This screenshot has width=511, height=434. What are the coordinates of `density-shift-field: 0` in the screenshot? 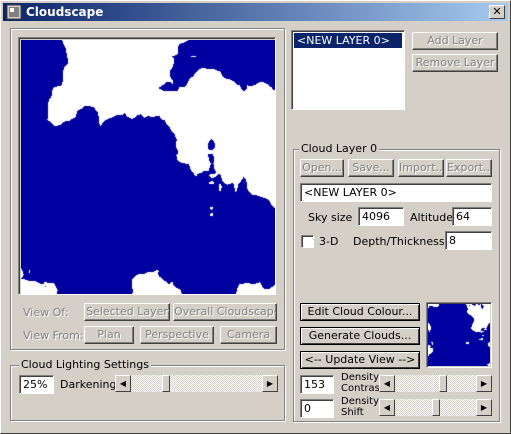 It's located at (317, 408).